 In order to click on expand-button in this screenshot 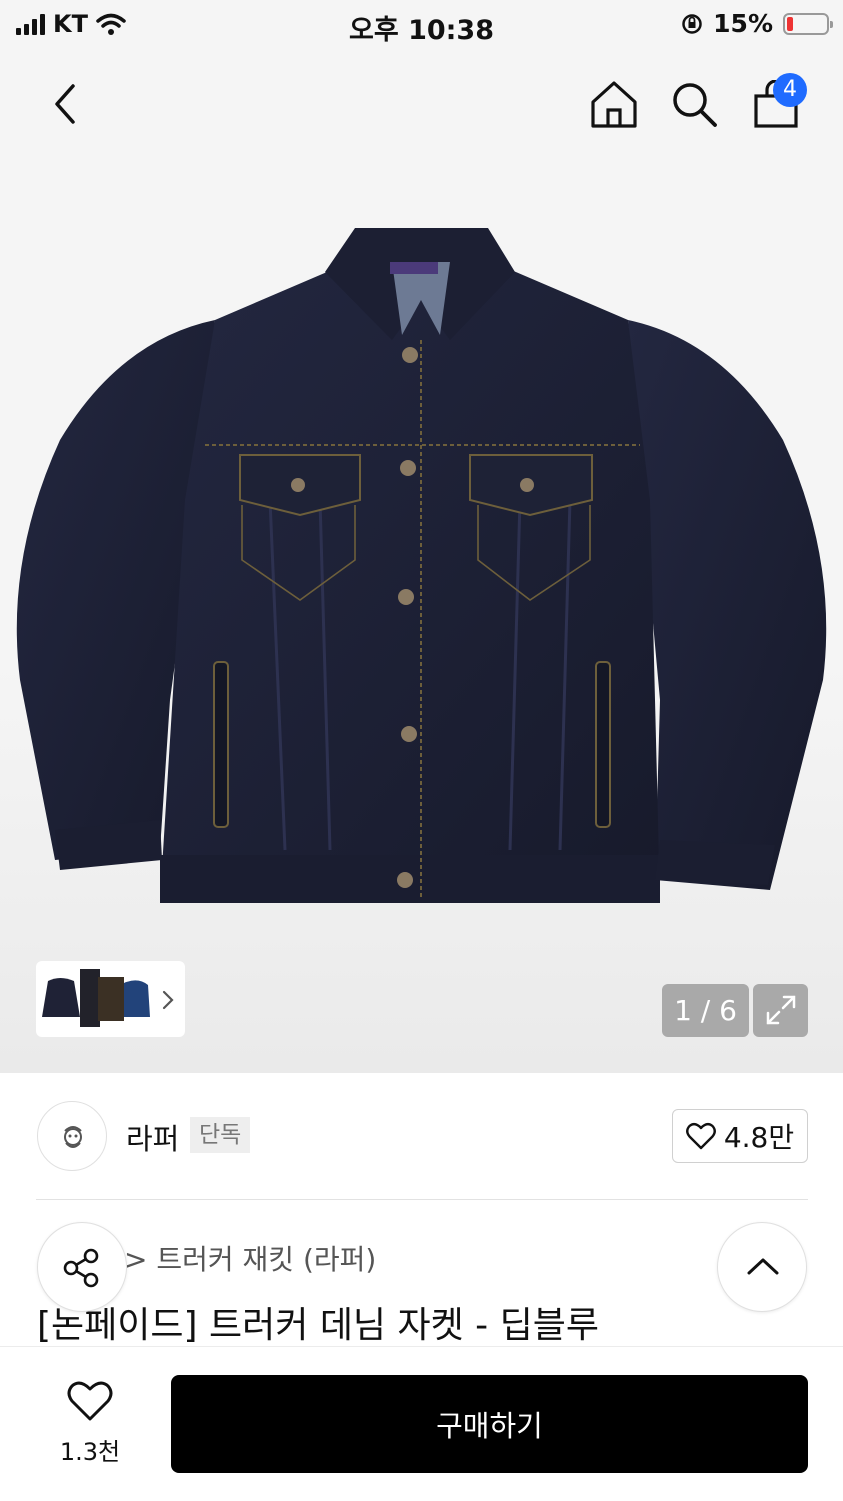, I will do `click(780, 1010)`.